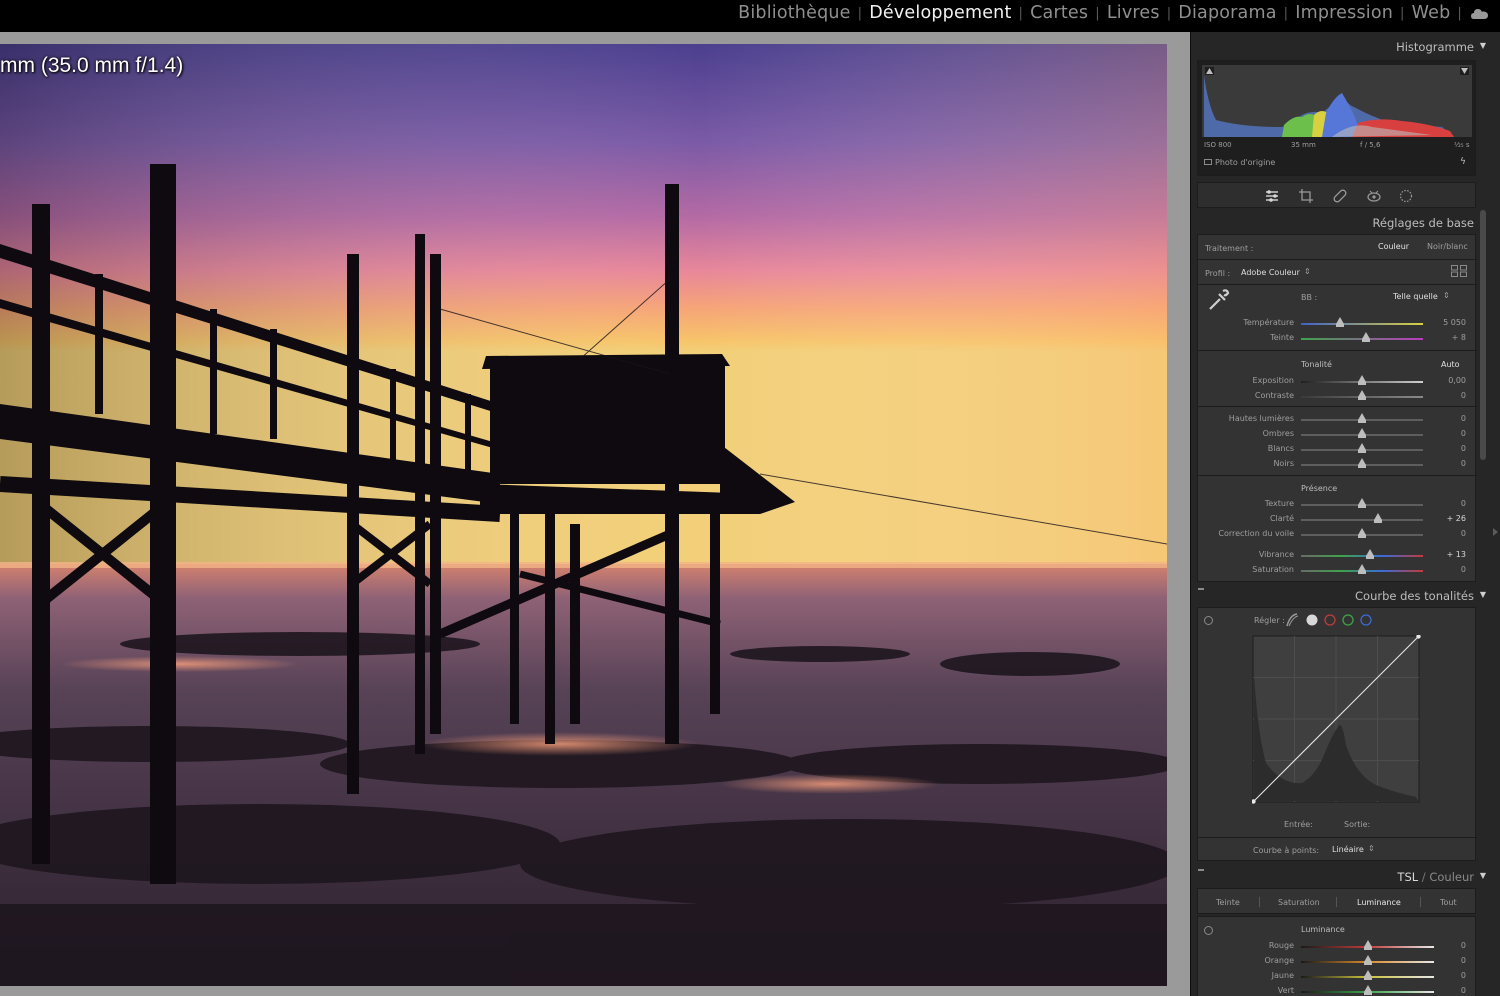 The image size is (1500, 996). Describe the element at coordinates (1336, 901) in the screenshot. I see `hsl-tabs: Teinte Saturation Luminance Tout` at that location.